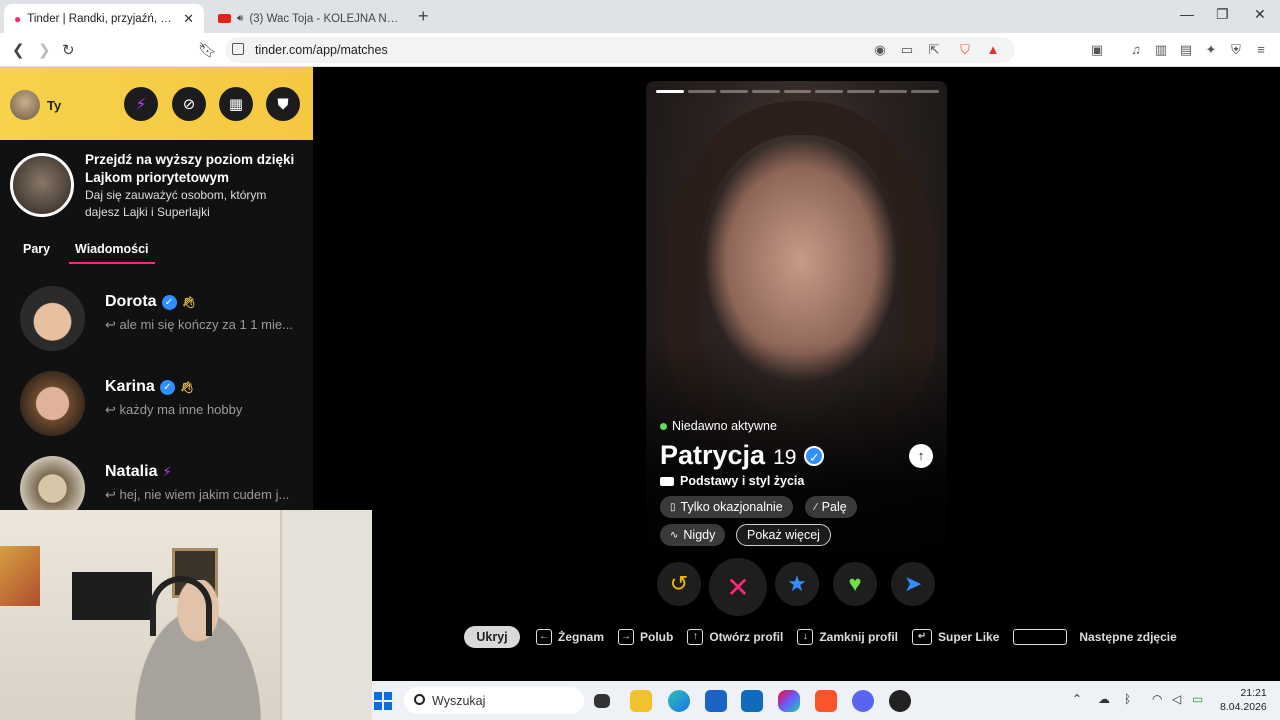 The image size is (1280, 720). I want to click on panel-icon: ▥, so click(1161, 50).